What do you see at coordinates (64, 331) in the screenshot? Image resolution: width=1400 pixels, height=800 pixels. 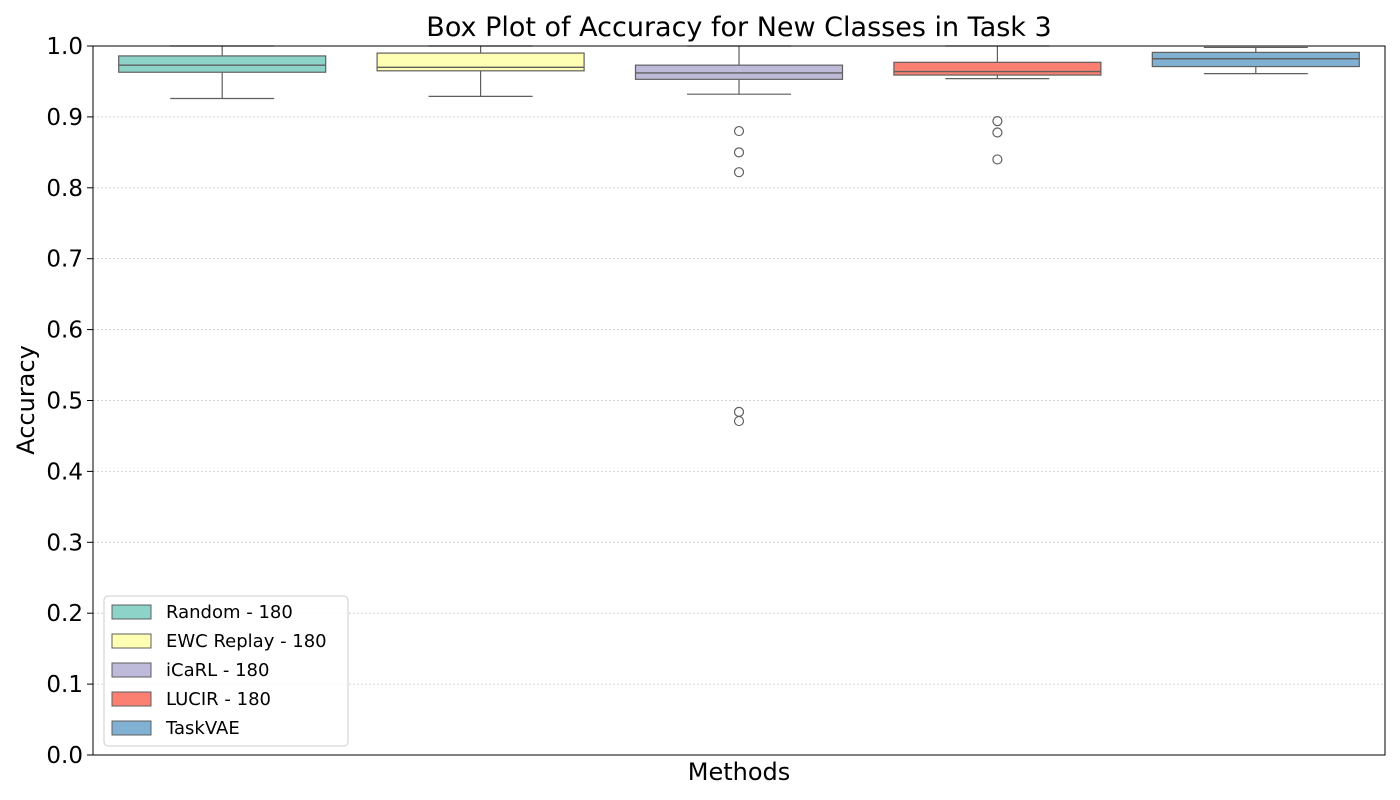 I see `y-tick-label: 0.6` at bounding box center [64, 331].